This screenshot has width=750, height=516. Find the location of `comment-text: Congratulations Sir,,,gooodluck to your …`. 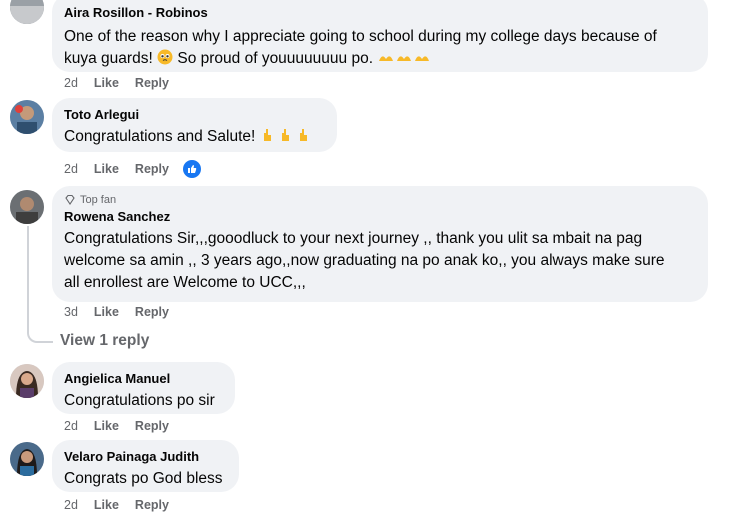

comment-text: Congratulations Sir,,,gooodluck to your … is located at coordinates (364, 260).